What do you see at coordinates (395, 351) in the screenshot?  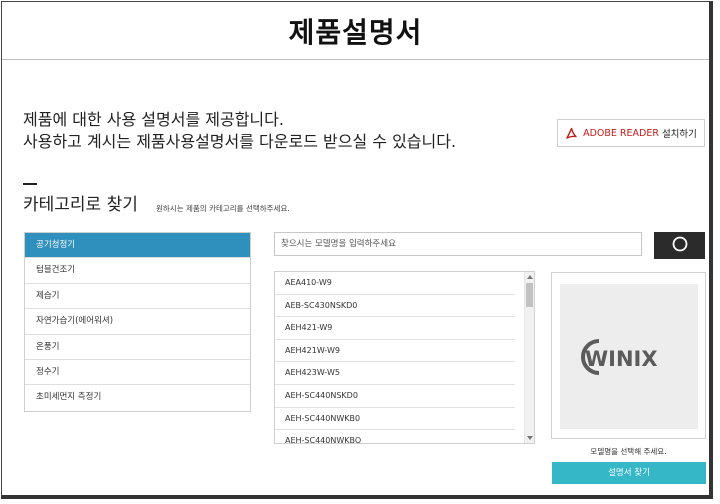 I see `list-item: AEH421W-W9` at bounding box center [395, 351].